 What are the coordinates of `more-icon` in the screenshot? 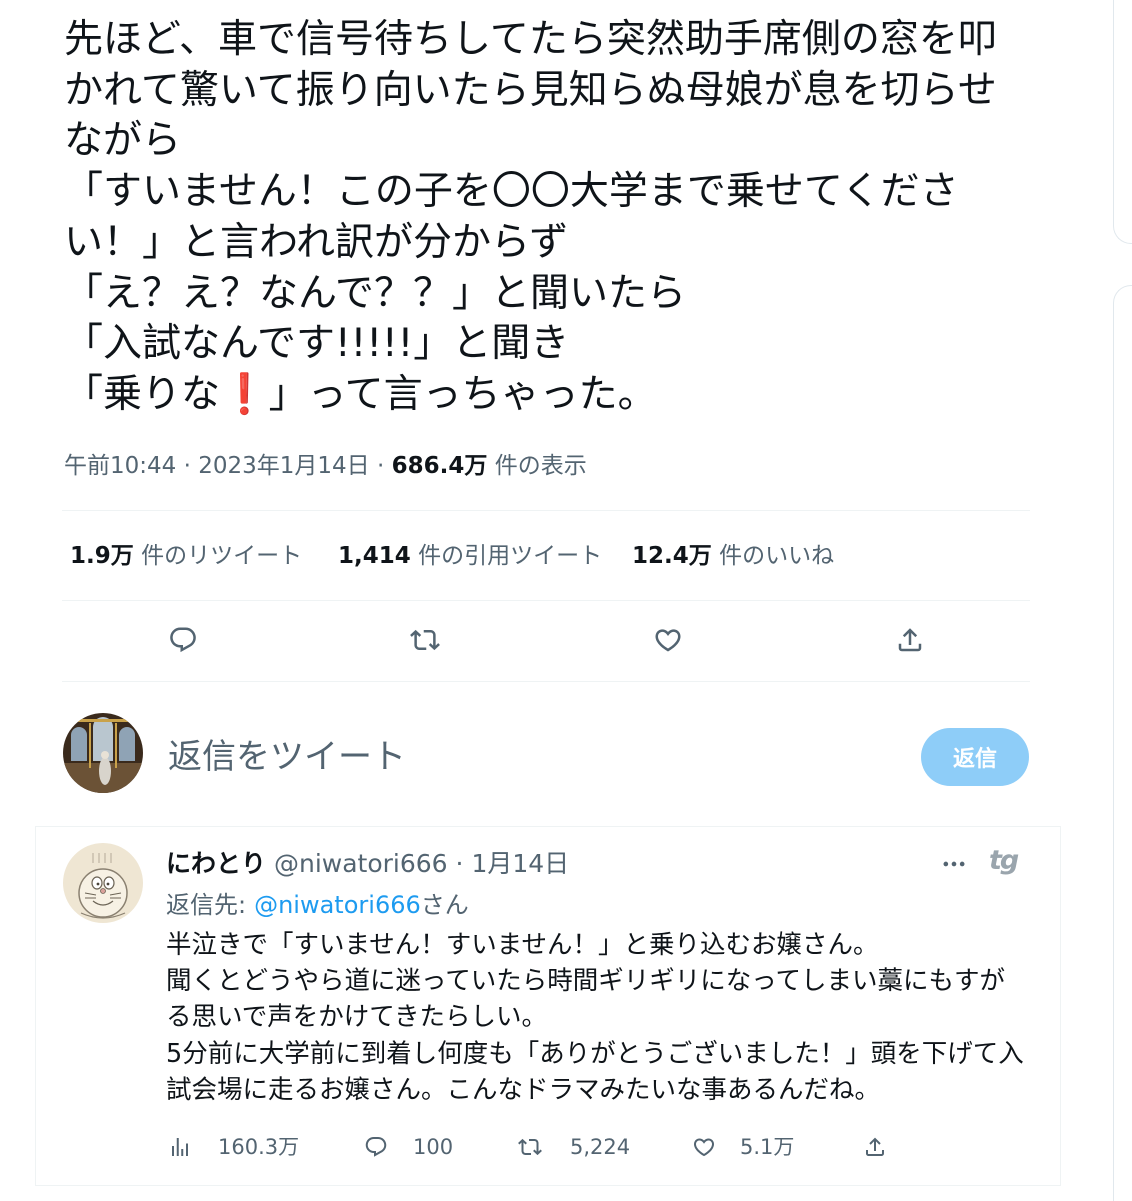 It's located at (954, 864).